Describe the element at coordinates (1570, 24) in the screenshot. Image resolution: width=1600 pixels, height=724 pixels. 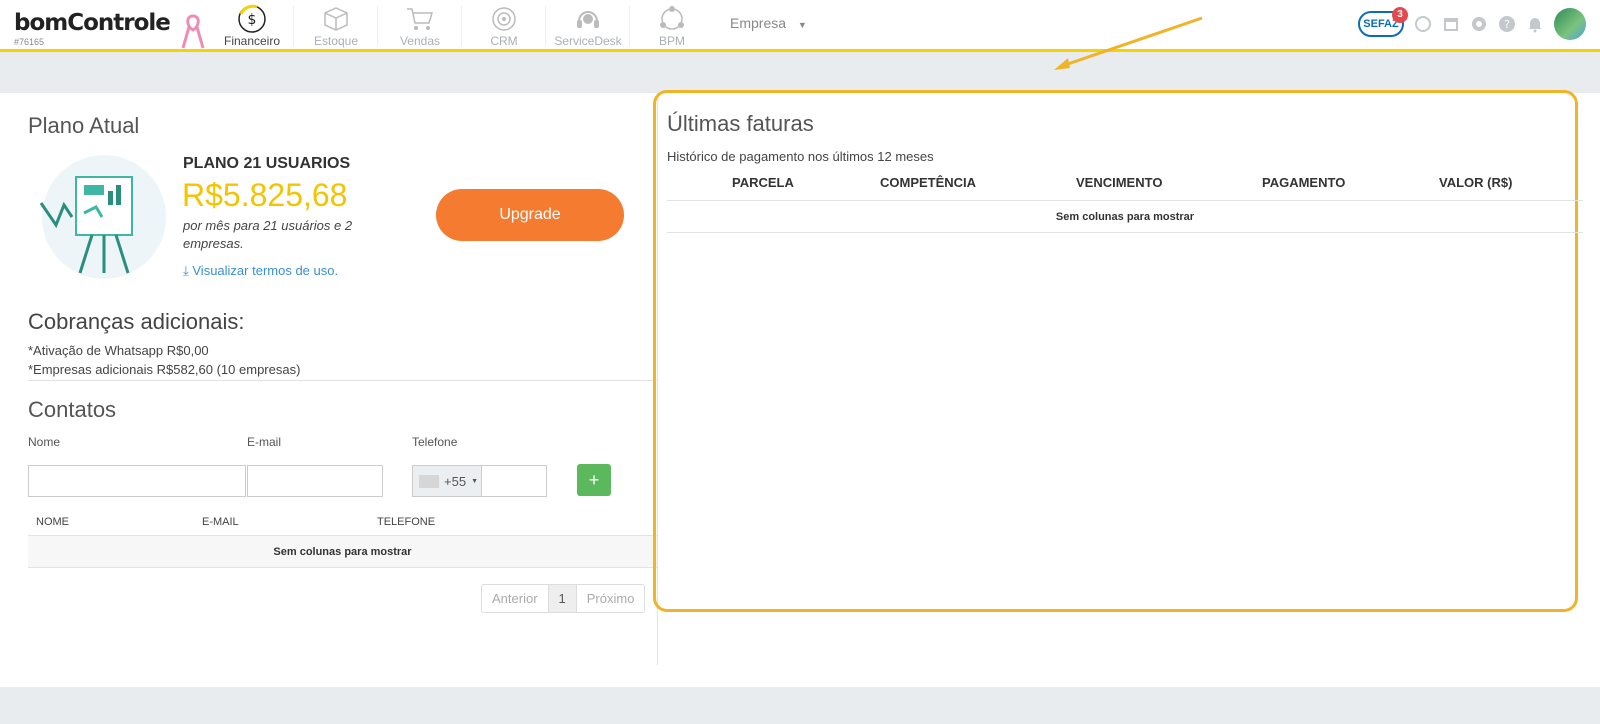
I see `avatar` at that location.